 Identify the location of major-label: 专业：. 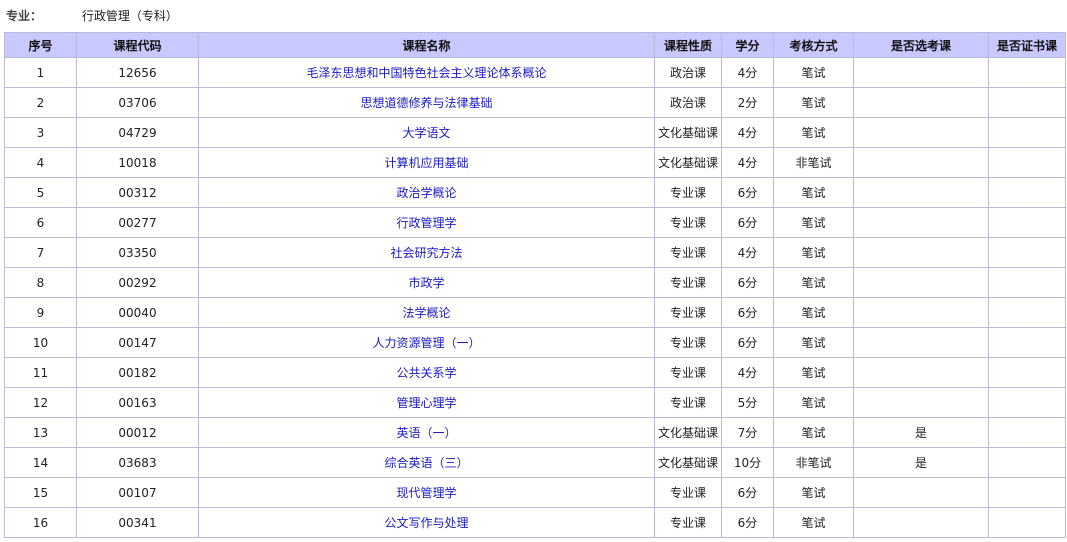
(24, 16).